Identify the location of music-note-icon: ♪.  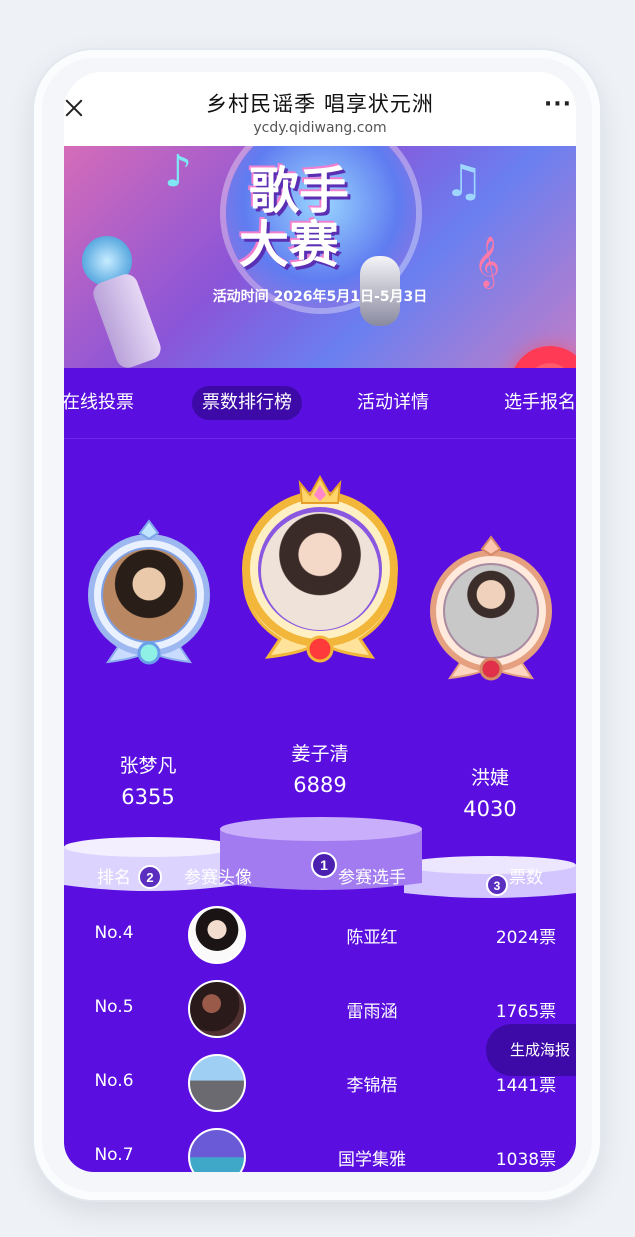
(178, 171).